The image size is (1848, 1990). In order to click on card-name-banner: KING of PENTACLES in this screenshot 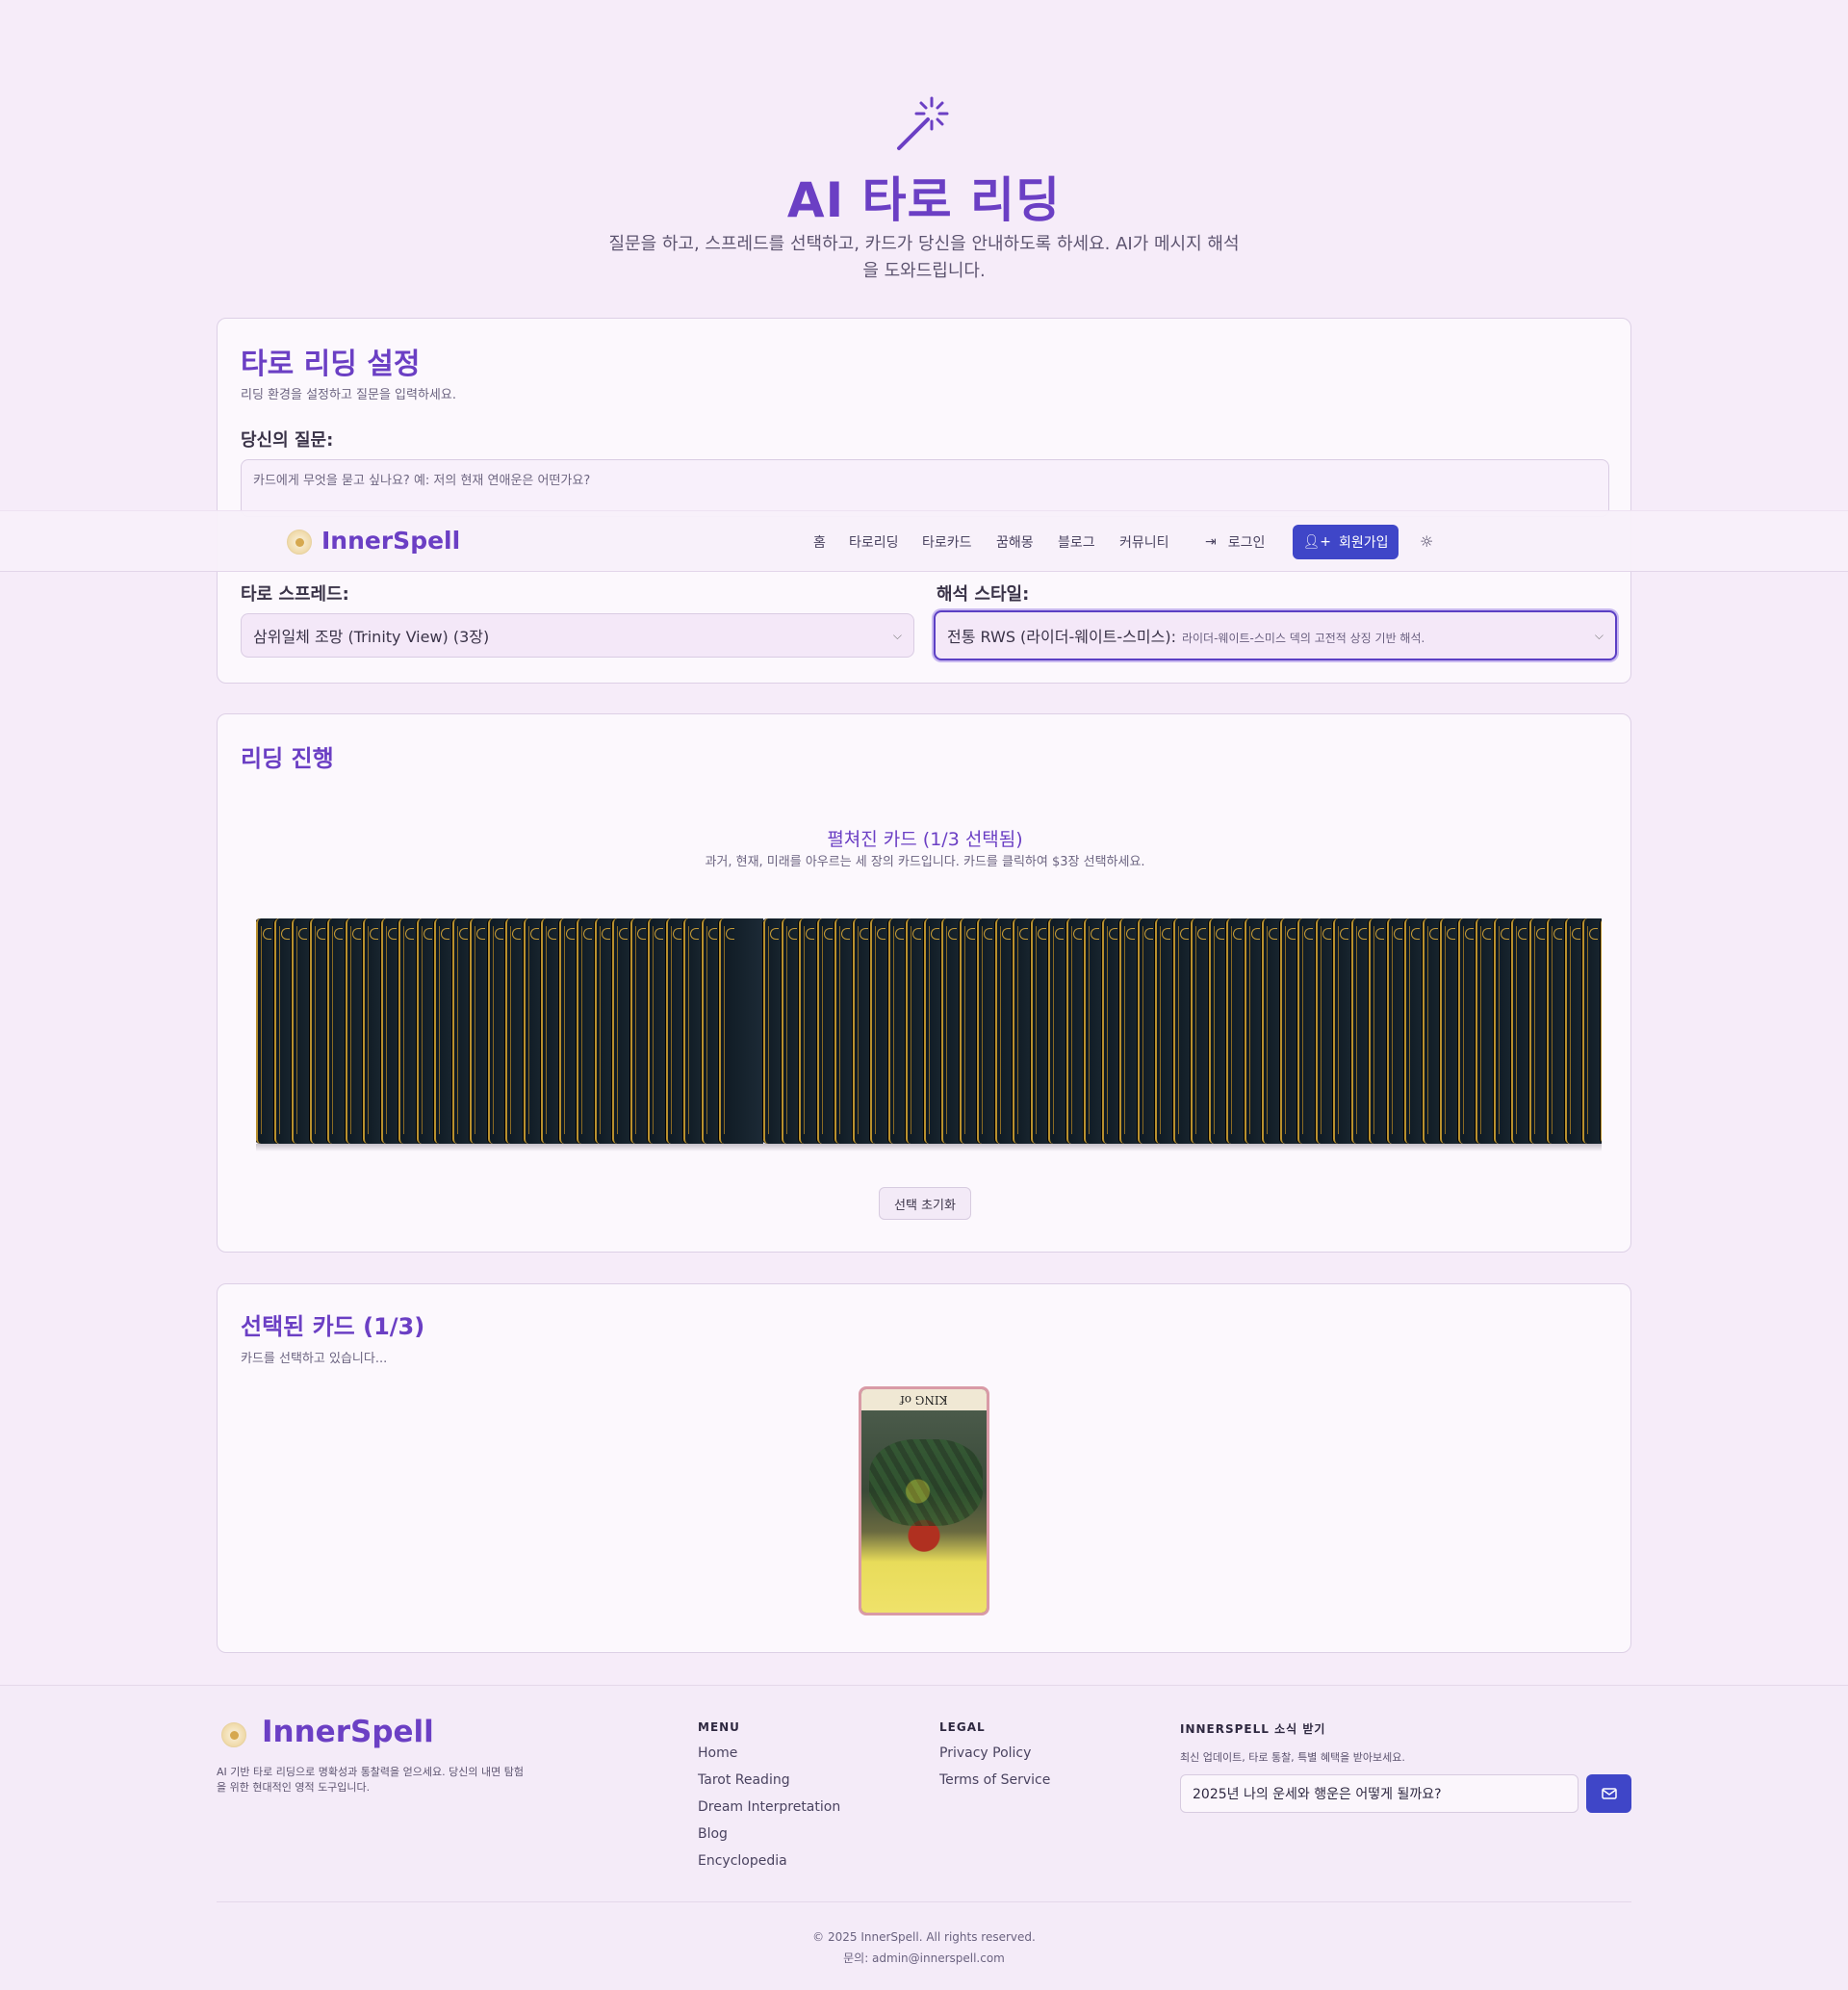, I will do `click(924, 1400)`.